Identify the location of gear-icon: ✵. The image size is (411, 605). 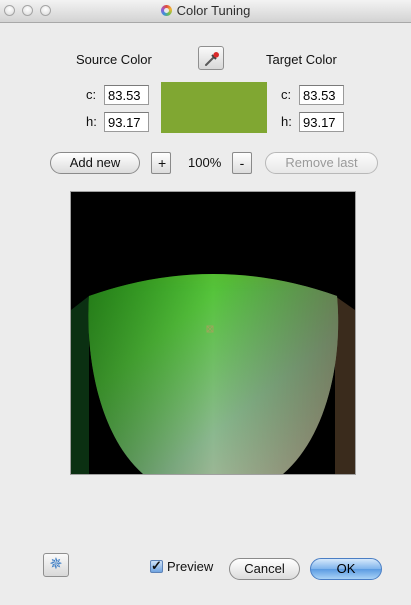
(56, 564).